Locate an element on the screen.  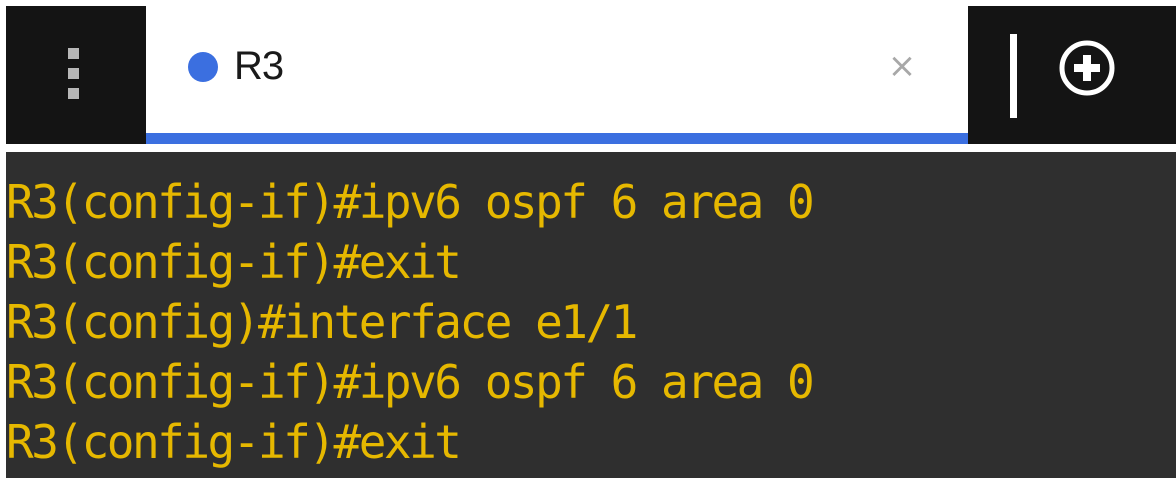
plus-circle-icon is located at coordinates (1087, 68).